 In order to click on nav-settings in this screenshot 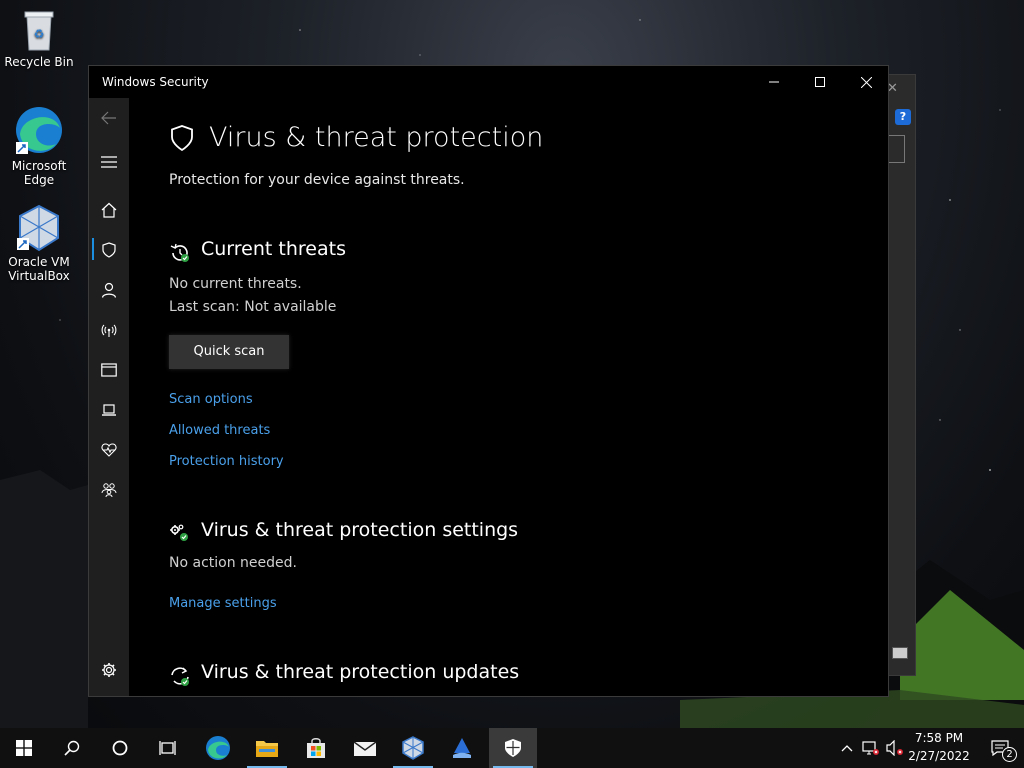, I will do `click(109, 670)`.